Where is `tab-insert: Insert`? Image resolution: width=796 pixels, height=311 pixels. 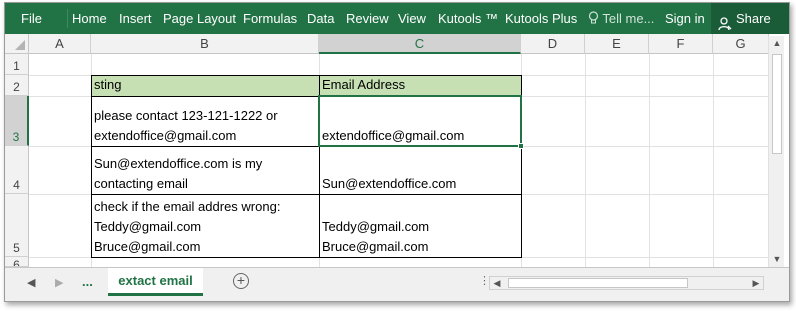
tab-insert: Insert is located at coordinates (135, 18).